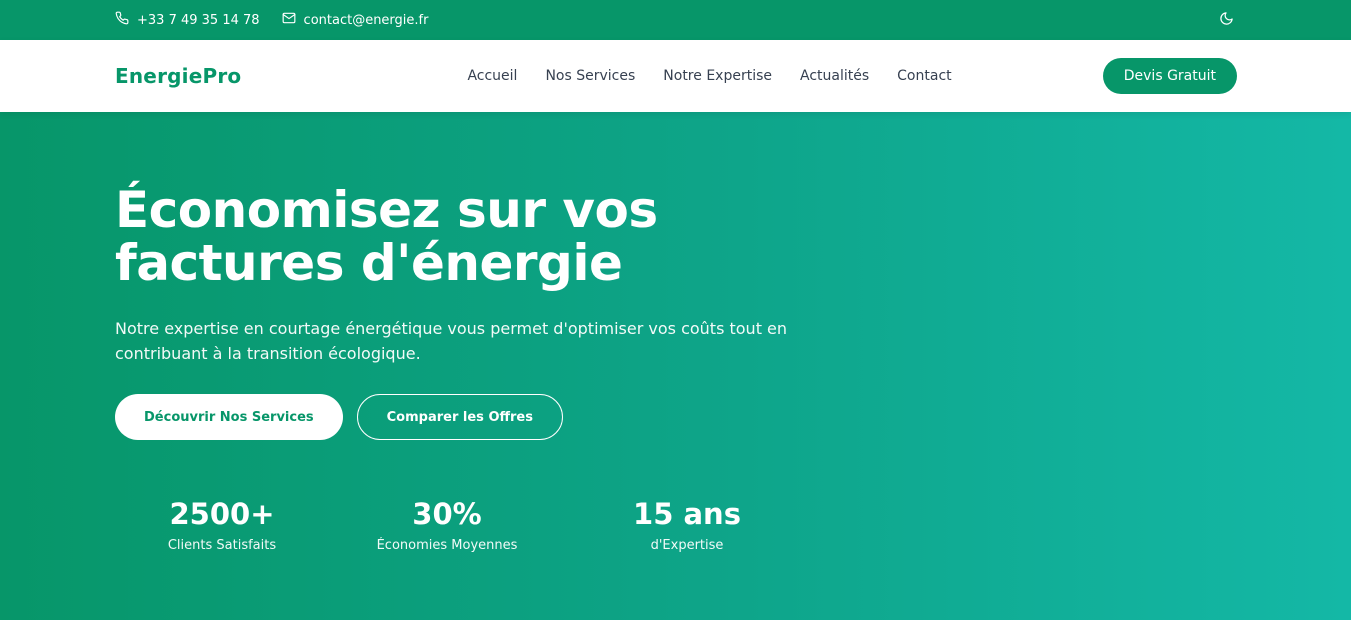 The image size is (1351, 620). What do you see at coordinates (178, 76) in the screenshot?
I see `site-logo: EnergiePro` at bounding box center [178, 76].